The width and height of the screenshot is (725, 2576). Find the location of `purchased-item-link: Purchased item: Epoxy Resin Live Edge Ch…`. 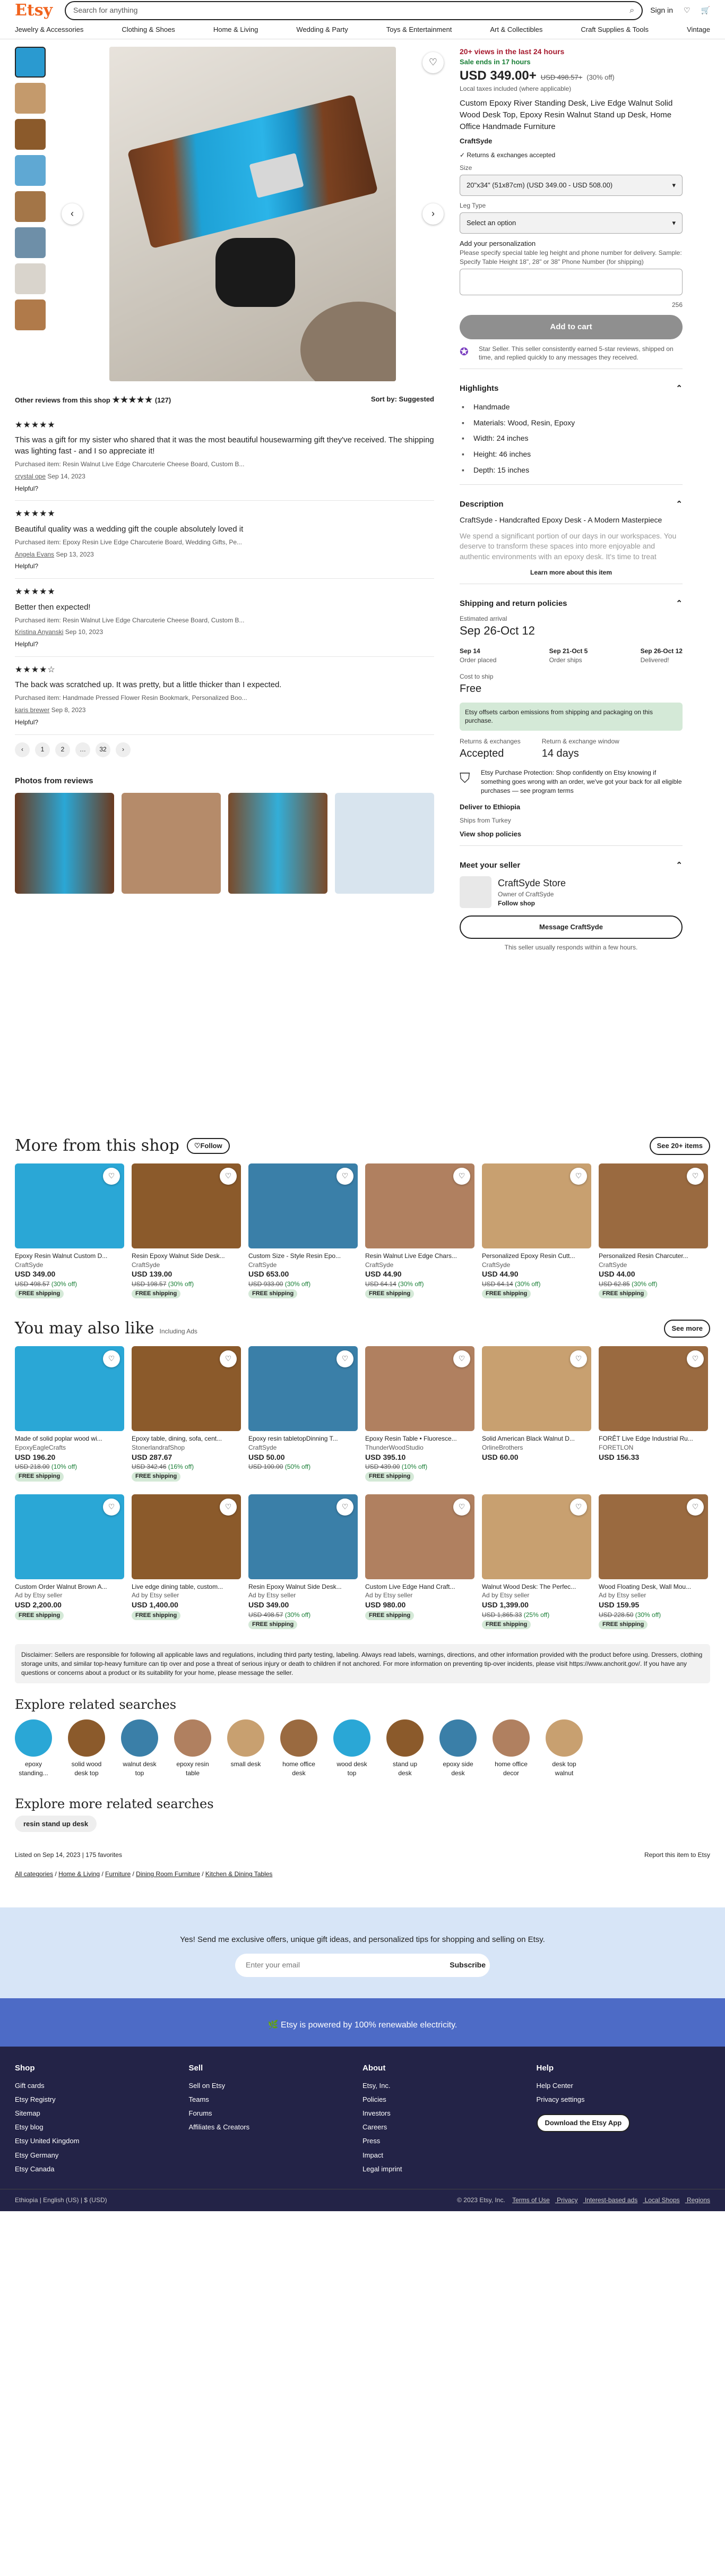

purchased-item-link: Purchased item: Epoxy Resin Live Edge Ch… is located at coordinates (225, 543).